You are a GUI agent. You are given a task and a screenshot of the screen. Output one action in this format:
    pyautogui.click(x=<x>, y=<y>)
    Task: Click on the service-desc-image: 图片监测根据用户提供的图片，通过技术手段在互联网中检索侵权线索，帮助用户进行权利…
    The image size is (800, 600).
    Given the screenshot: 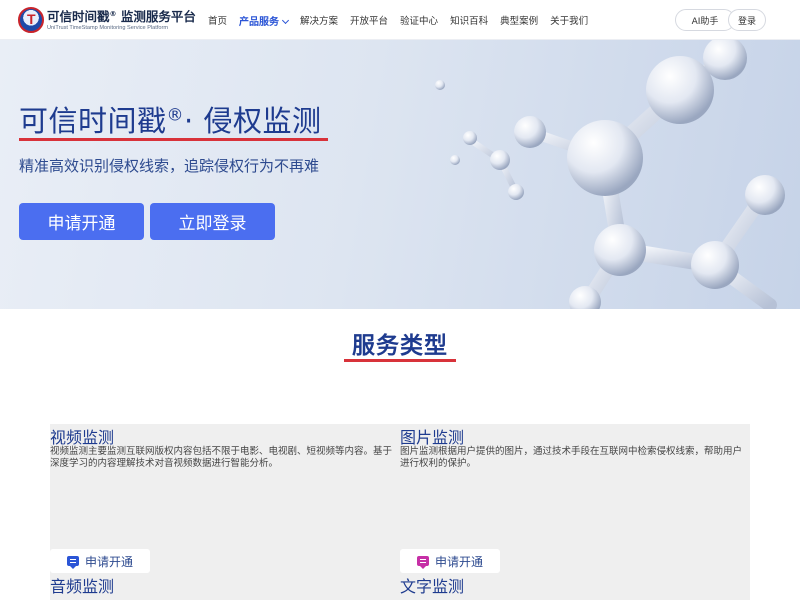 What is the action you would take?
    pyautogui.click(x=571, y=457)
    